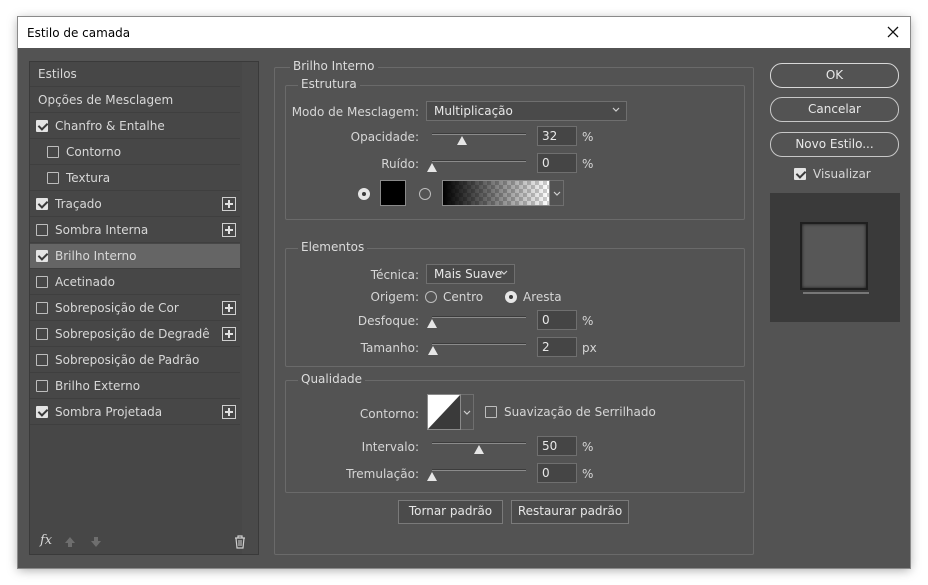  What do you see at coordinates (557, 446) in the screenshot?
I see `range-input: 50` at bounding box center [557, 446].